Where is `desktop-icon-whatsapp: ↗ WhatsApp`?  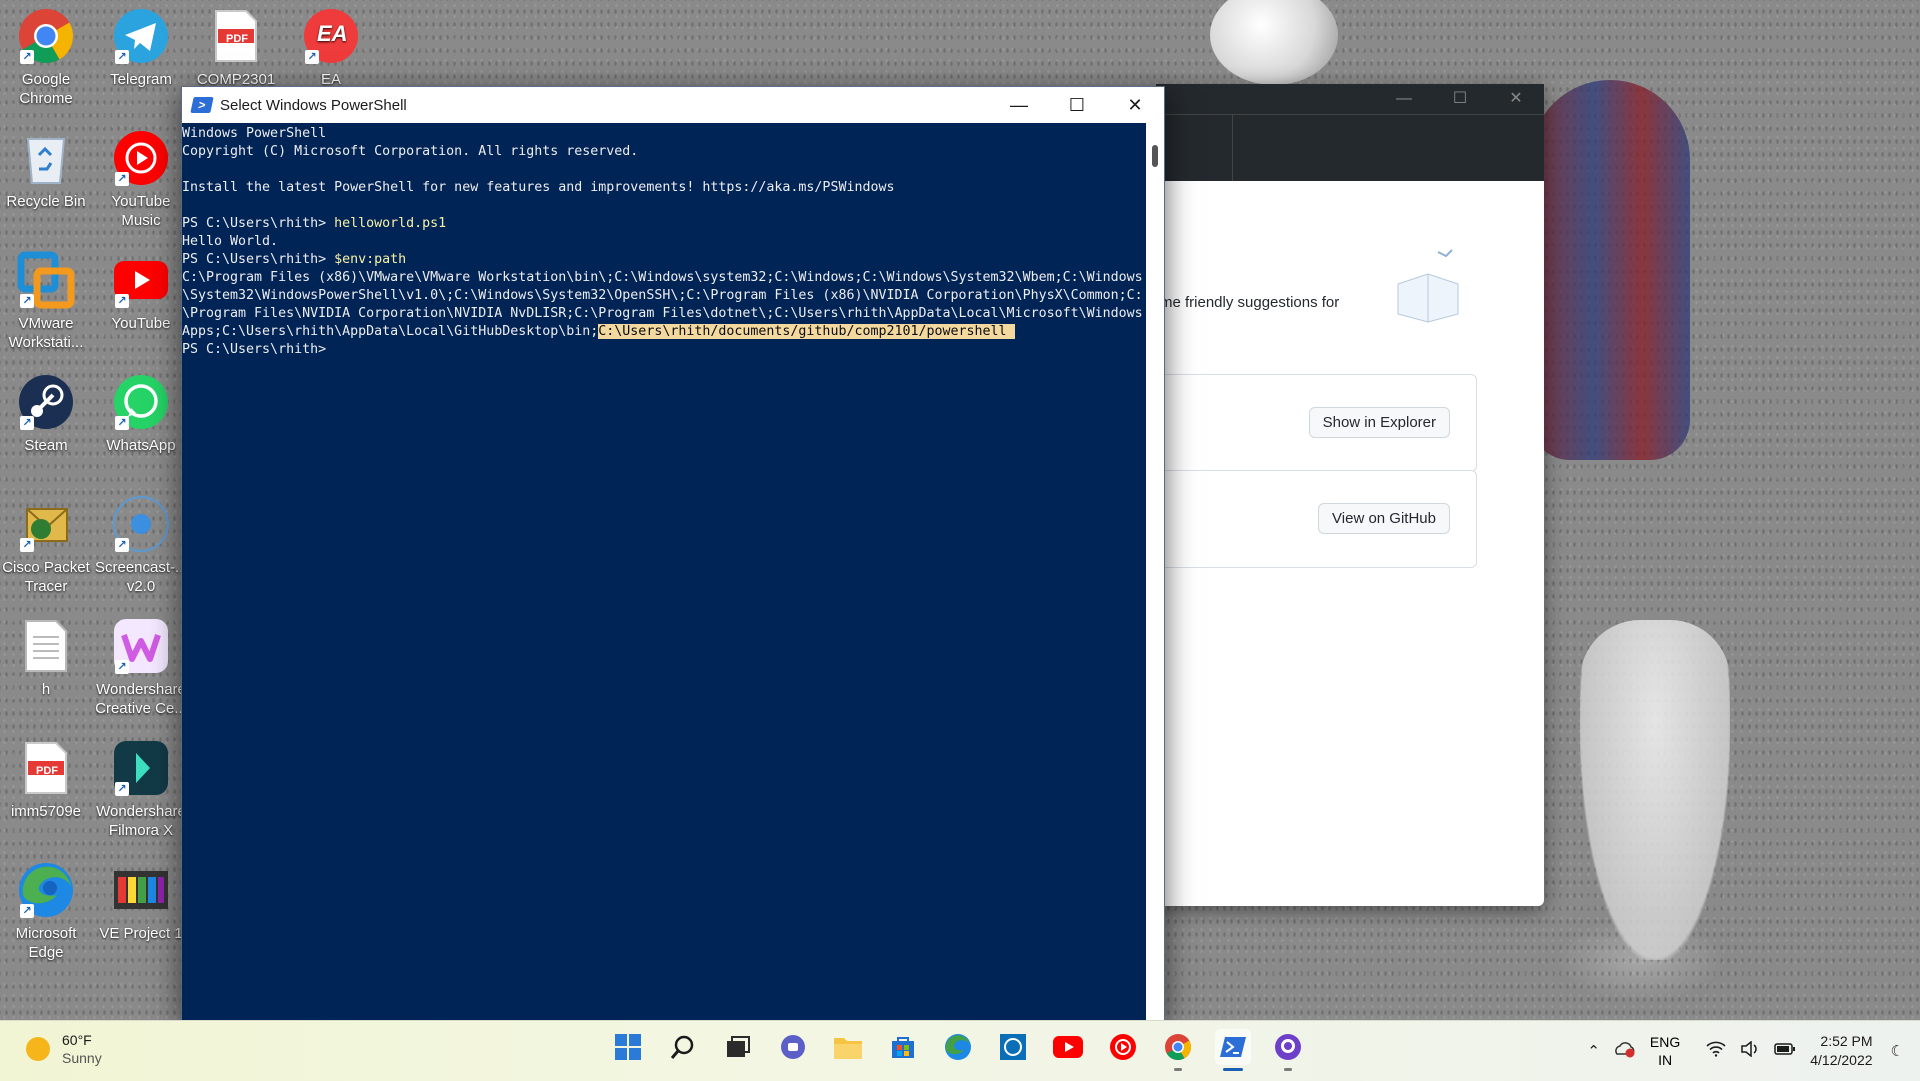
desktop-icon-whatsapp: ↗ WhatsApp is located at coordinates (141, 413).